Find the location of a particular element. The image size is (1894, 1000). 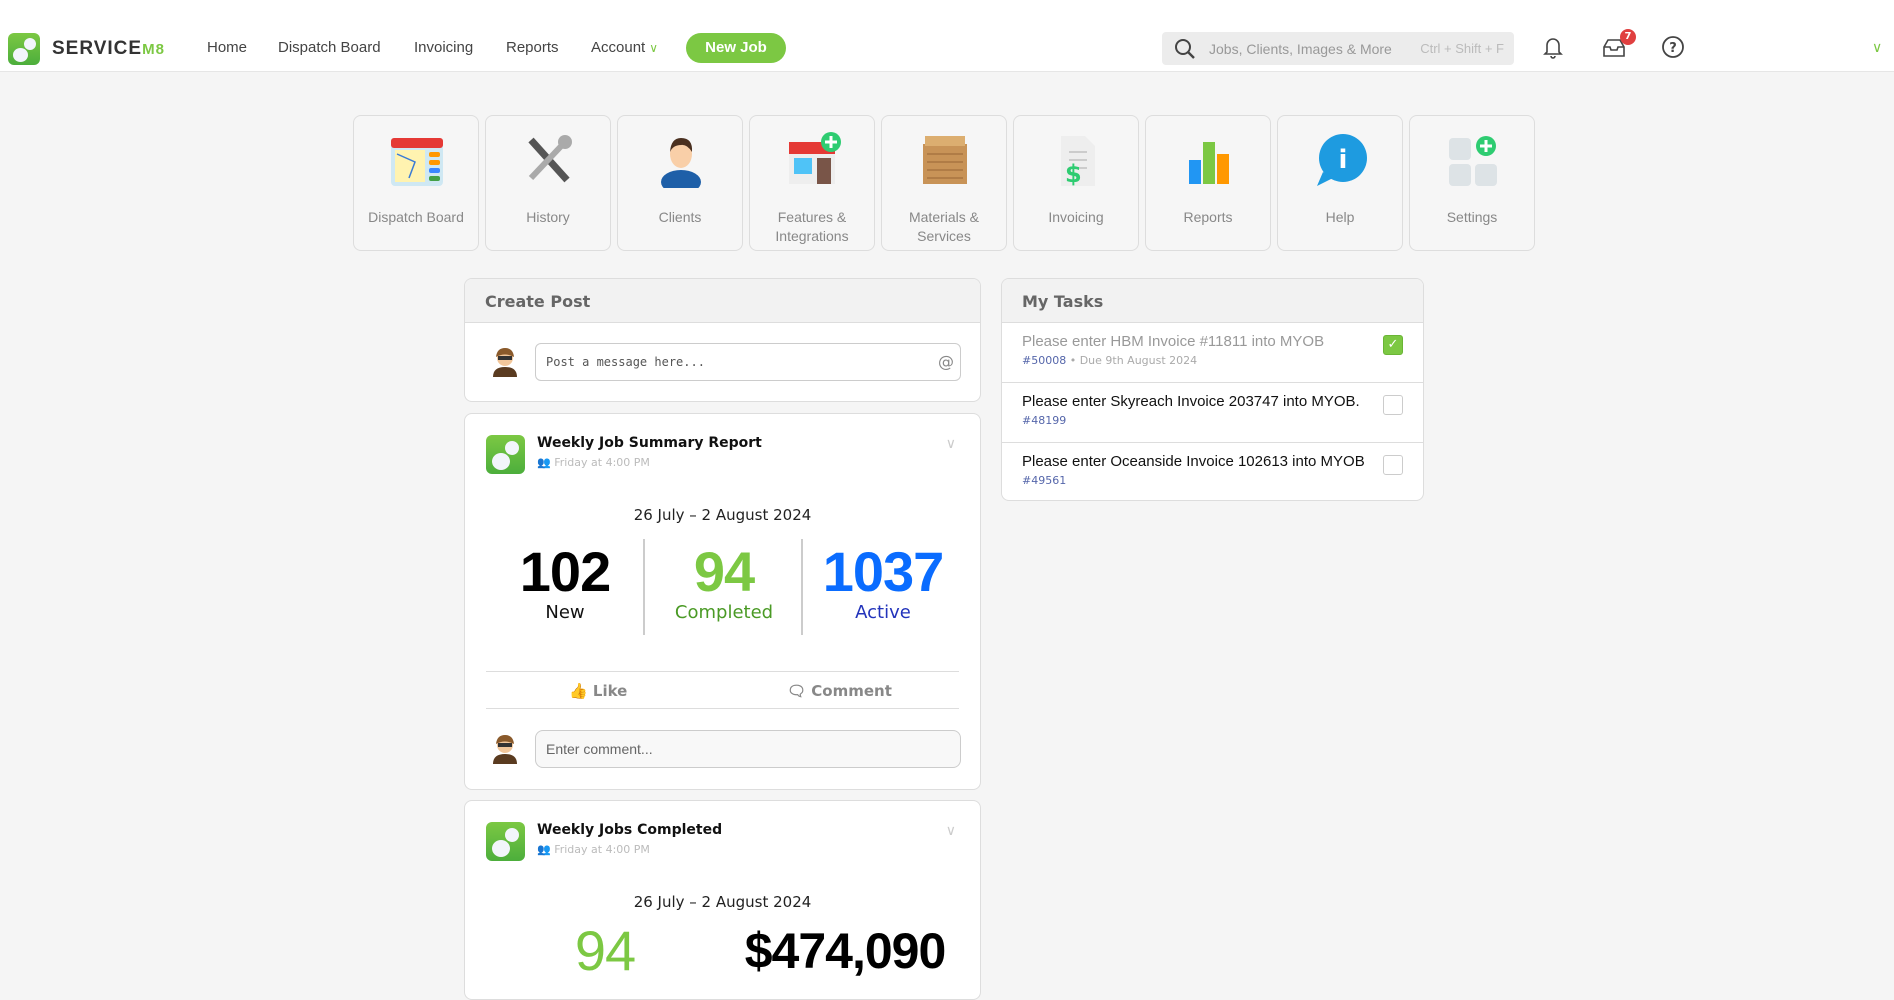

brand-name: SERVICEM8 is located at coordinates (108, 48).